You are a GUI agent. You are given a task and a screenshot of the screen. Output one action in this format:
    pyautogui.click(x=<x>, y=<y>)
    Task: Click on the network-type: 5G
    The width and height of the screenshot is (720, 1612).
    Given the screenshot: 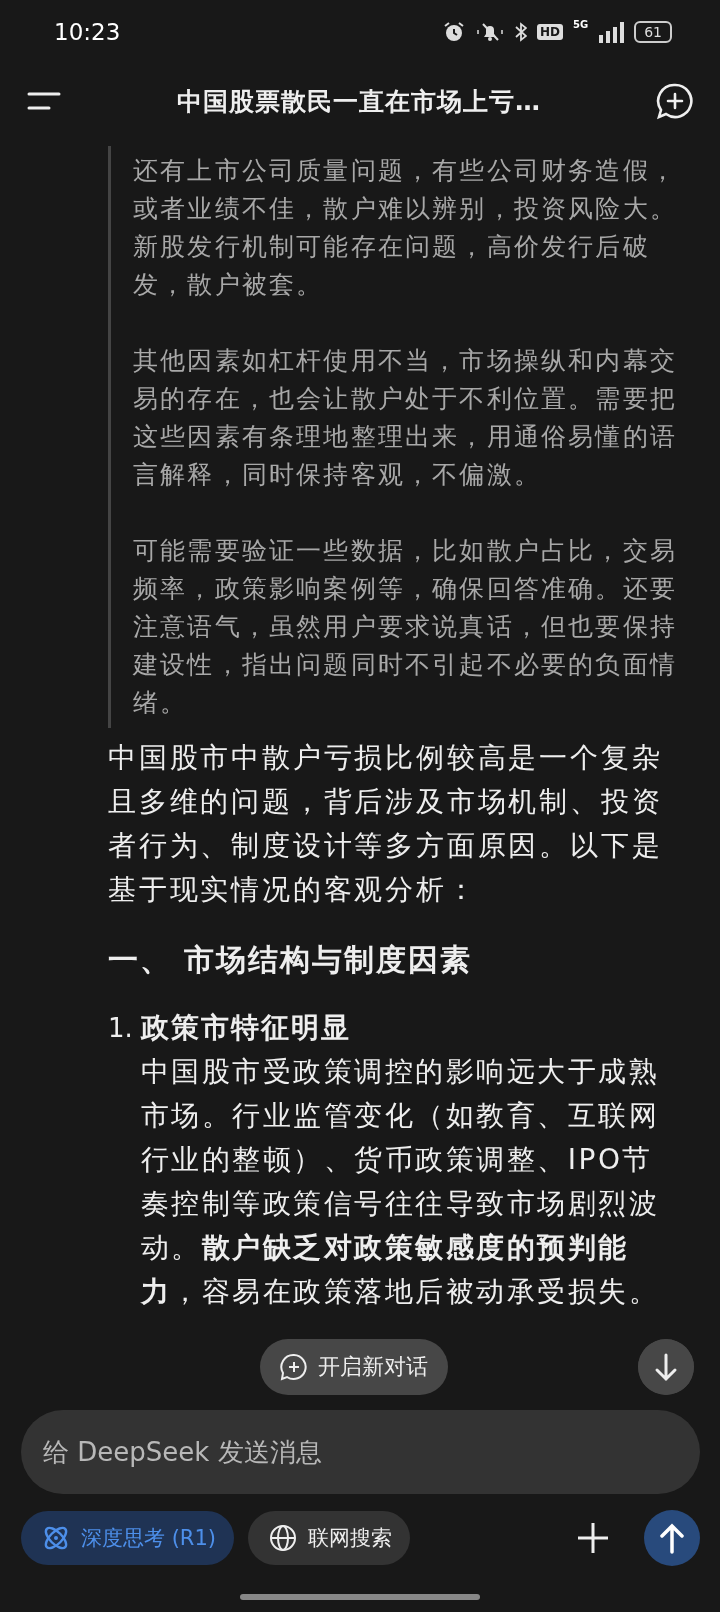 What is the action you would take?
    pyautogui.click(x=581, y=24)
    